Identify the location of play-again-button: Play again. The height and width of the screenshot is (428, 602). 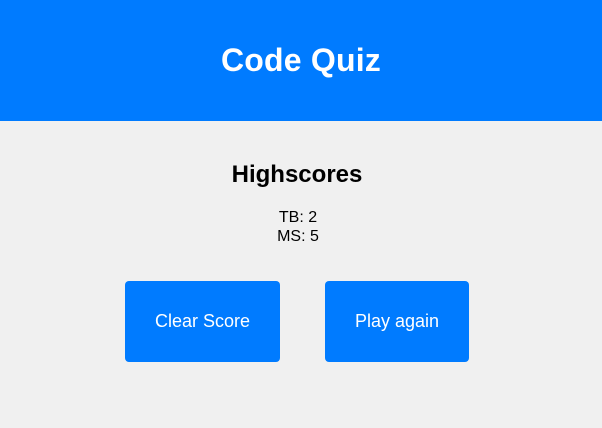
(397, 321).